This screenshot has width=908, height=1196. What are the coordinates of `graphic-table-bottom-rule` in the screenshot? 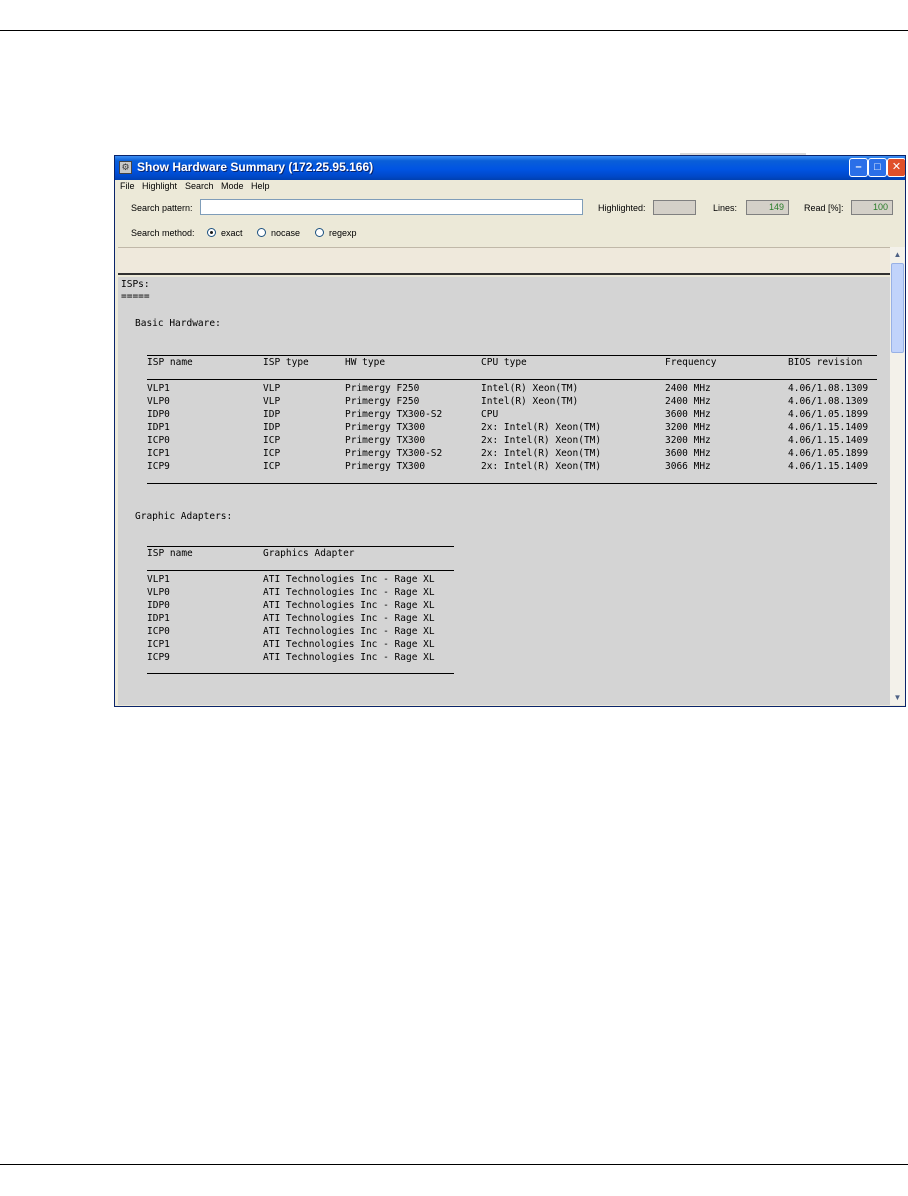 It's located at (300, 673).